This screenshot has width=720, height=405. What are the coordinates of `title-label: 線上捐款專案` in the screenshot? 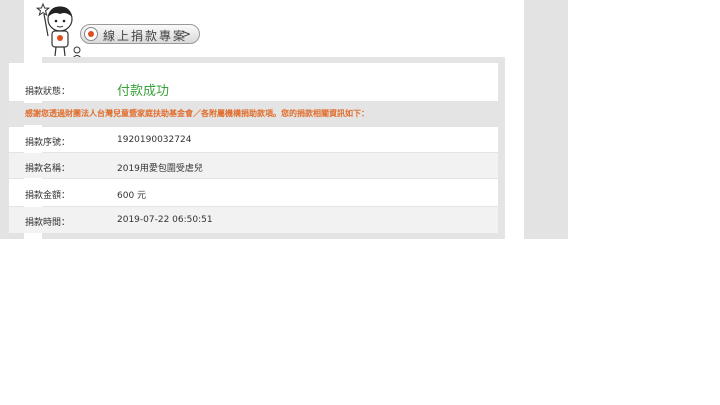 It's located at (145, 36).